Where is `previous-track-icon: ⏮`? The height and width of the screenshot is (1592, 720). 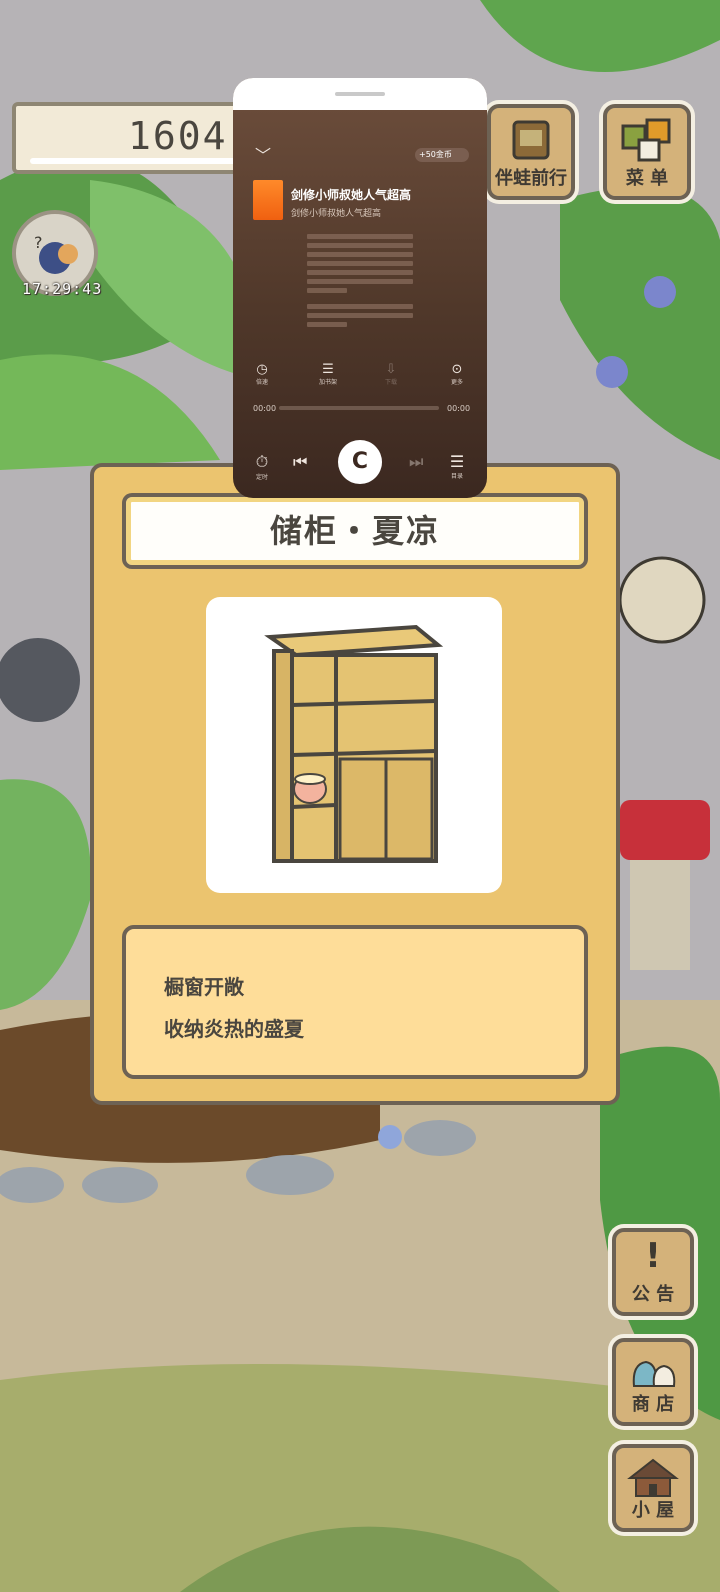 previous-track-icon: ⏮ is located at coordinates (300, 462).